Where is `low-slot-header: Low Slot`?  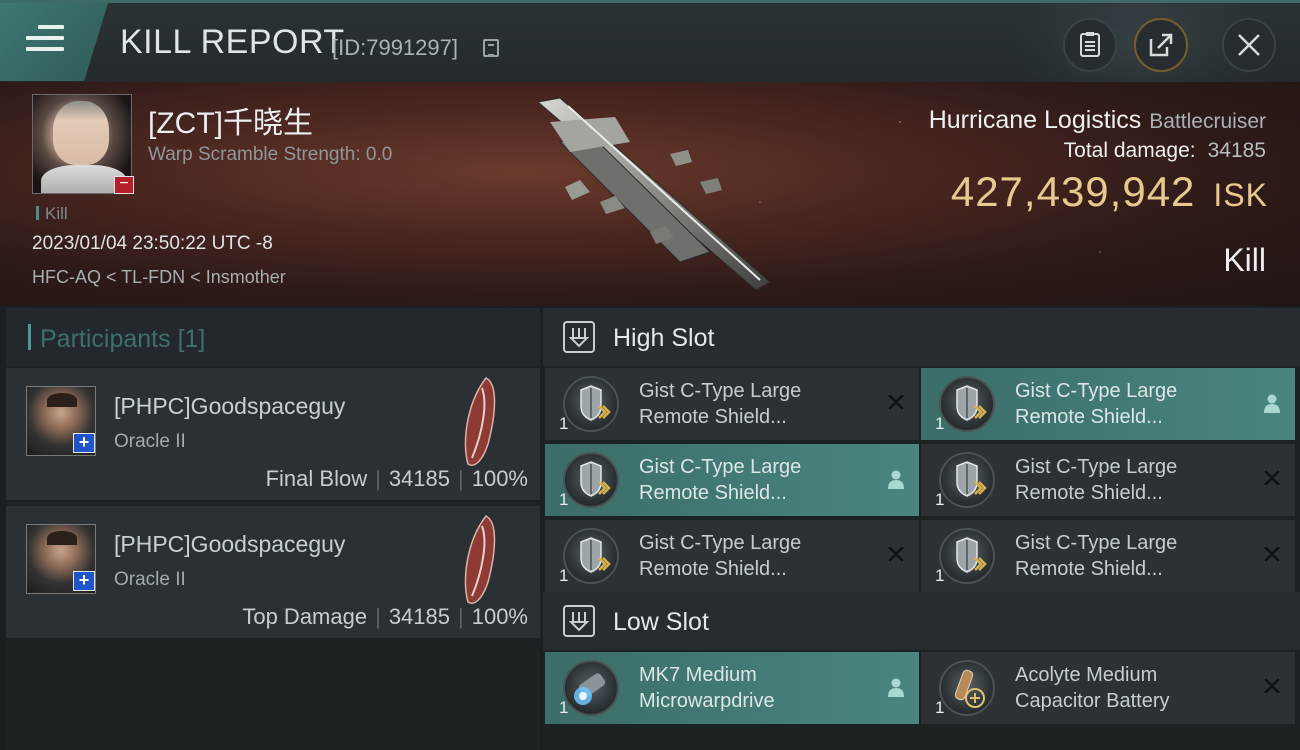 low-slot-header: Low Slot is located at coordinates (921, 621).